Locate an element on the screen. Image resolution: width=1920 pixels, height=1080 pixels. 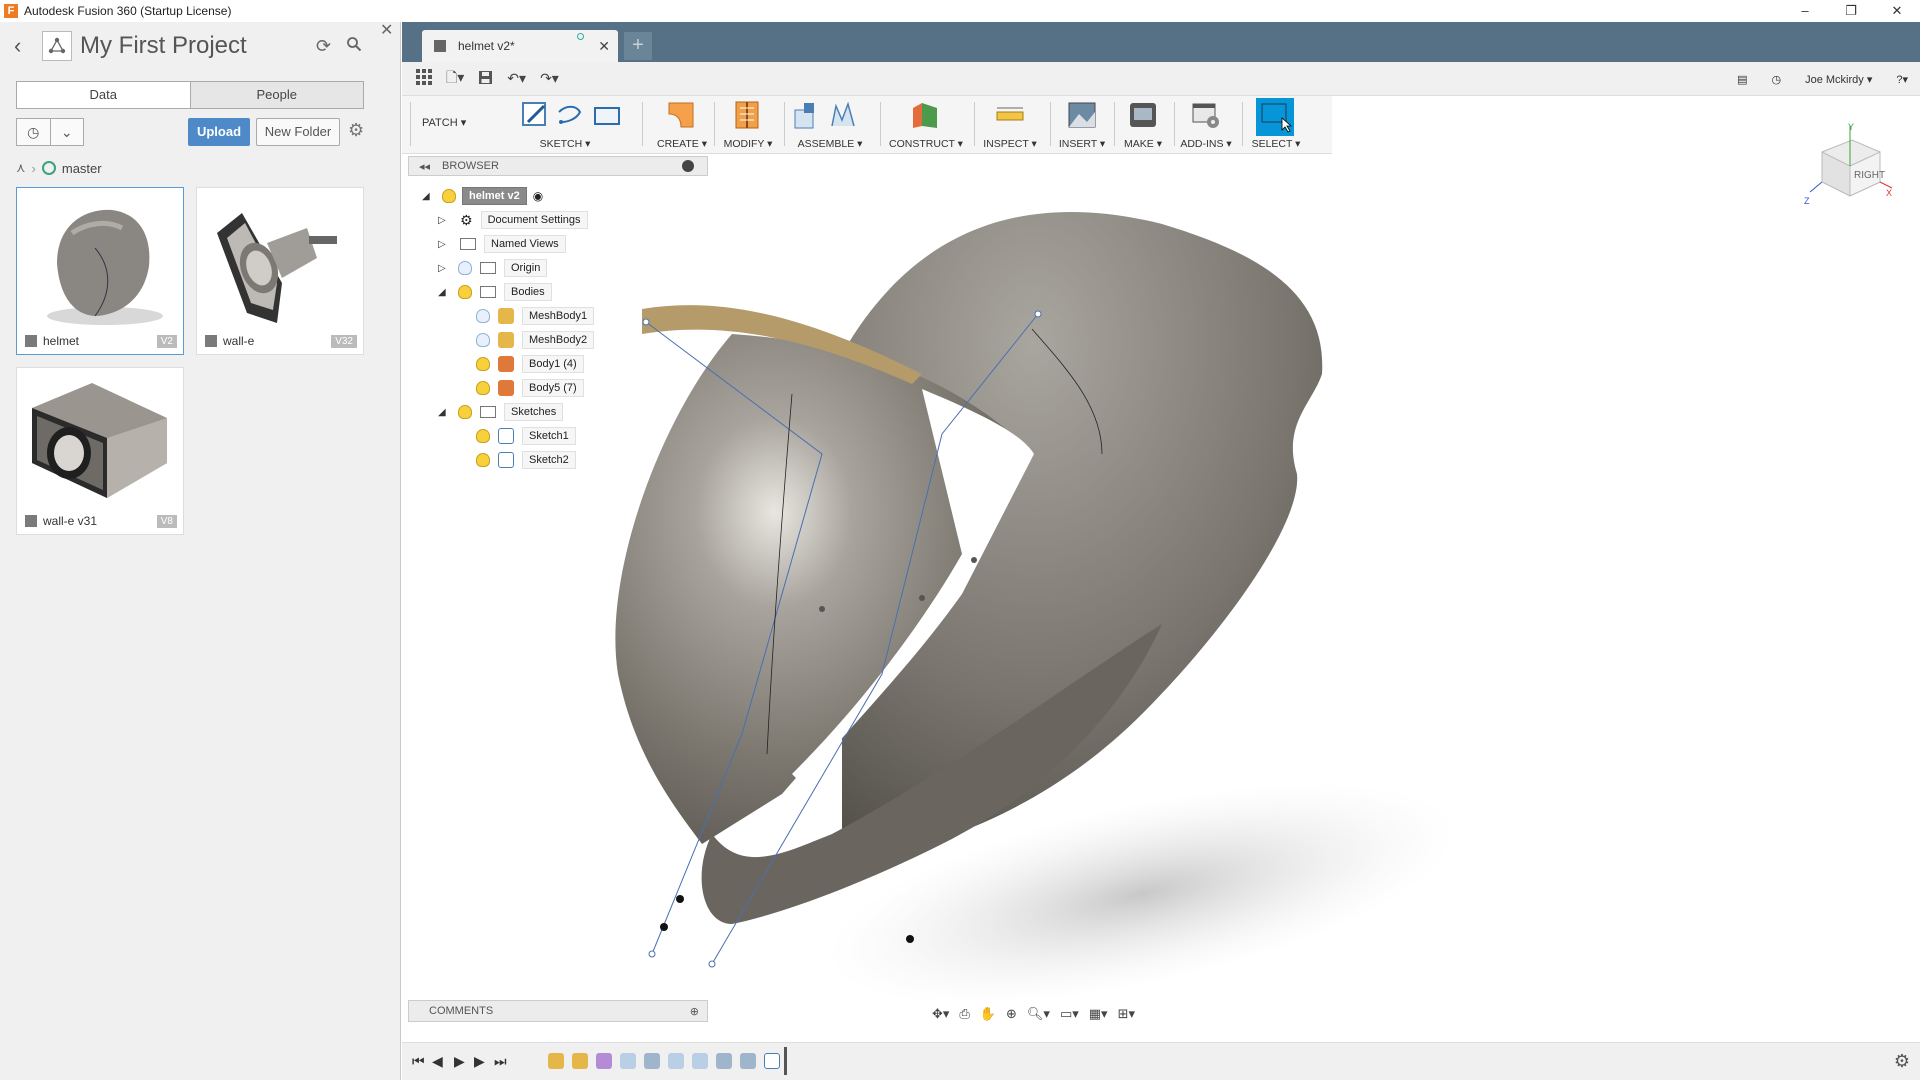
timeline-marker is located at coordinates (785, 1061).